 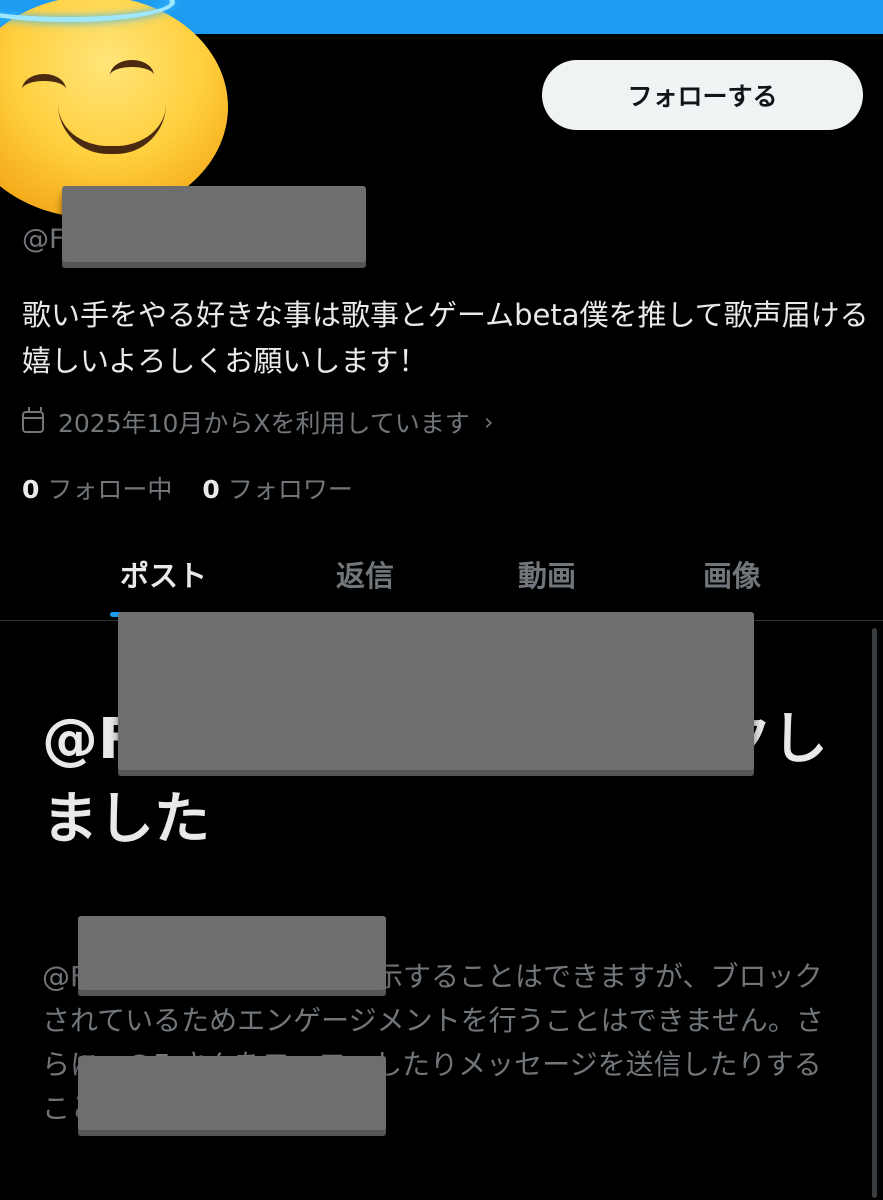 What do you see at coordinates (163, 574) in the screenshot?
I see `tab-posts: ポスト` at bounding box center [163, 574].